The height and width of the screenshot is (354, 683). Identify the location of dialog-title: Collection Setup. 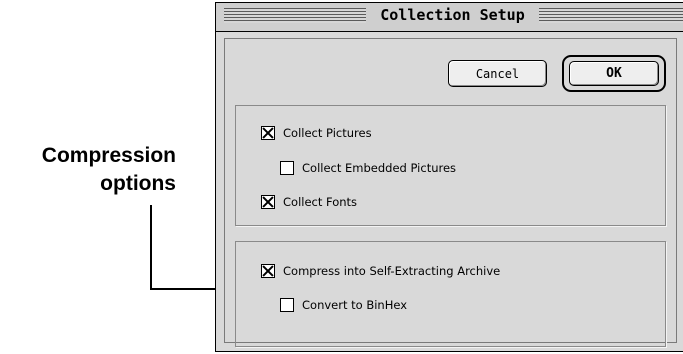
(452, 15).